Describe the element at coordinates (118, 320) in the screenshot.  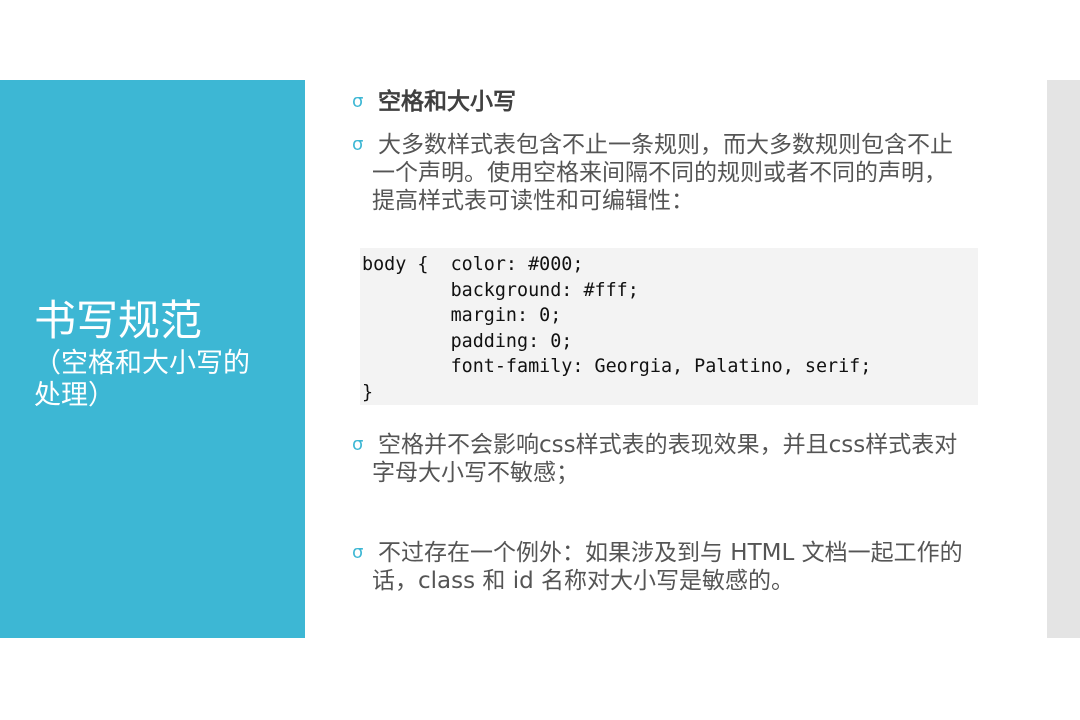
I see `slide-title: 书写规范` at that location.